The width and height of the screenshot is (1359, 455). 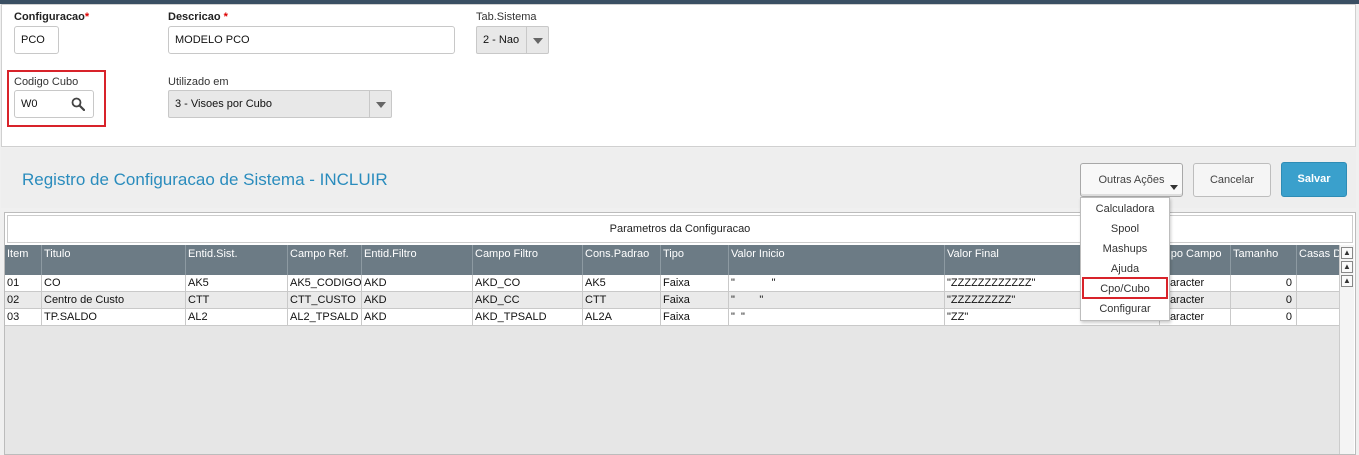 What do you see at coordinates (695, 260) in the screenshot?
I see `column-header: Tipo` at bounding box center [695, 260].